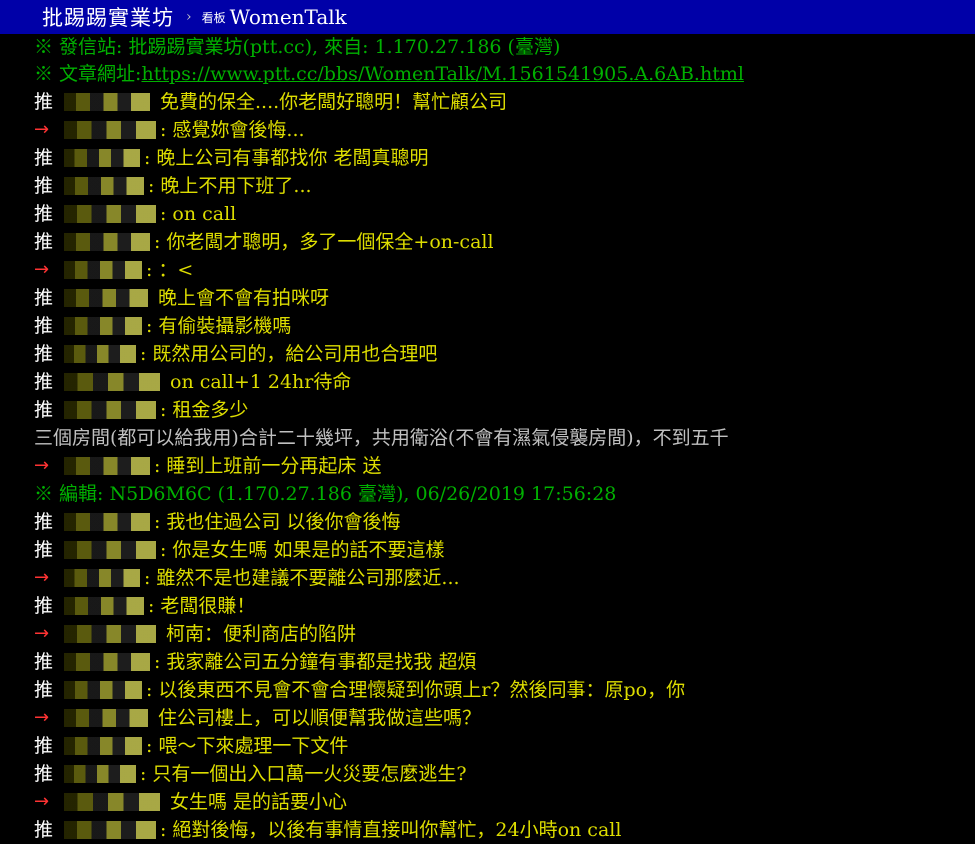 This screenshot has height=844, width=975. Describe the element at coordinates (225, 326) in the screenshot. I see `comment-text: 有偷裝攝影機嗎` at that location.